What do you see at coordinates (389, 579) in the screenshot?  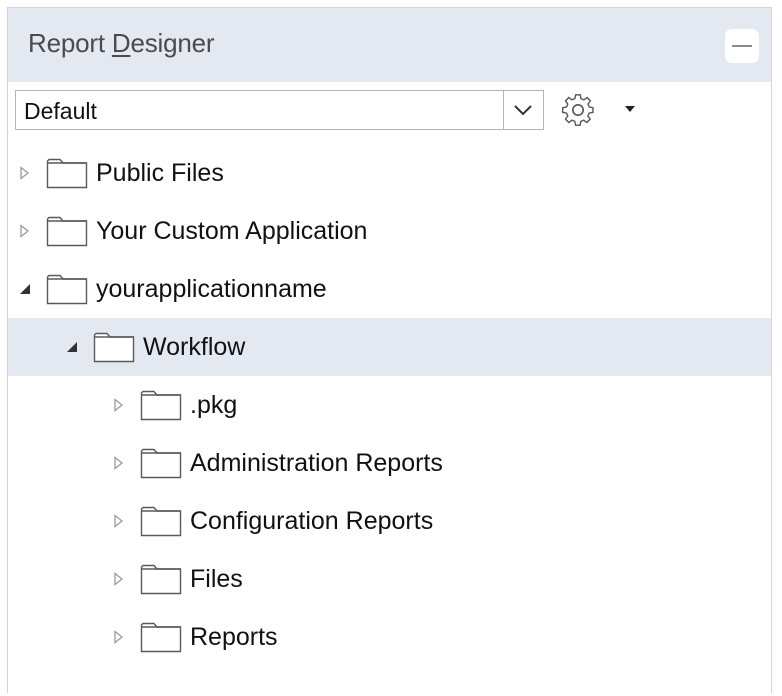 I see `tree-item: Files` at bounding box center [389, 579].